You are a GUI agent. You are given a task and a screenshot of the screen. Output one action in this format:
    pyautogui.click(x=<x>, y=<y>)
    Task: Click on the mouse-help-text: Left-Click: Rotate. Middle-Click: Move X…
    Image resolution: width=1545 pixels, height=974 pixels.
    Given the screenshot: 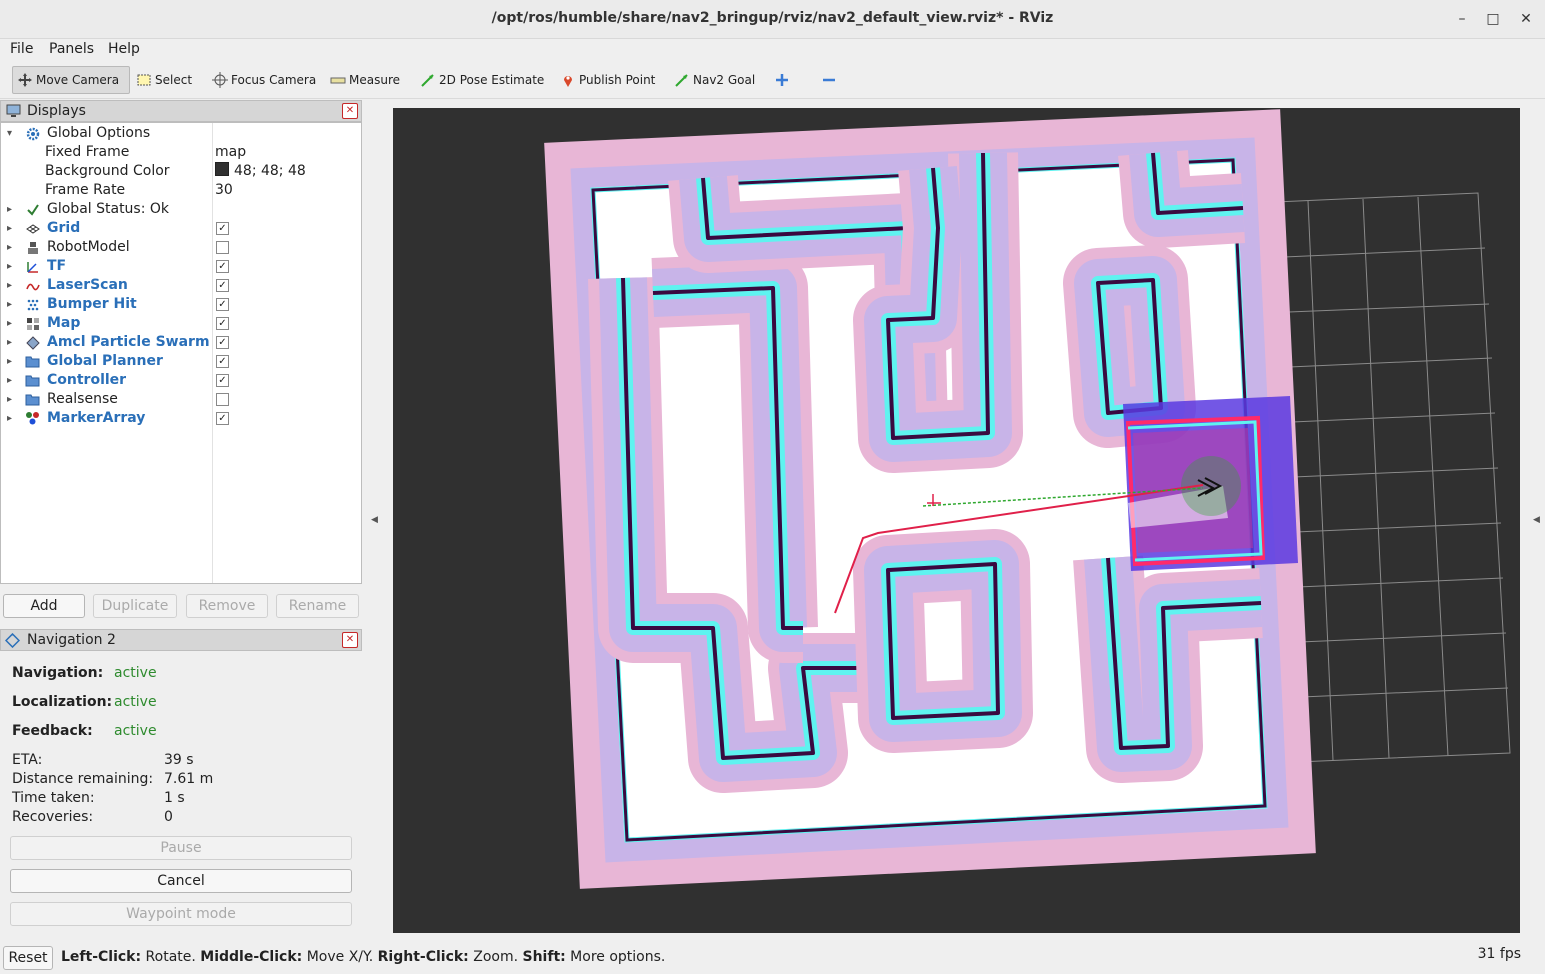 What is the action you would take?
    pyautogui.click(x=363, y=957)
    